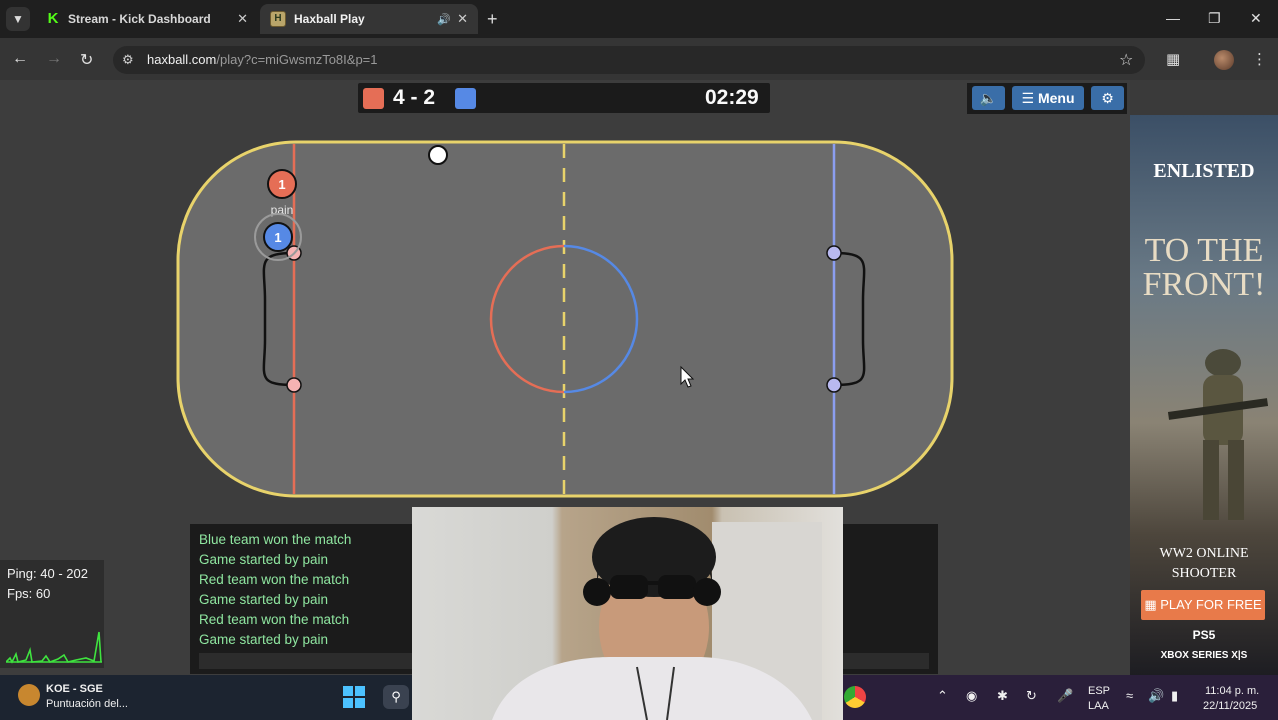  I want to click on chrome-taskbar-icon, so click(855, 697).